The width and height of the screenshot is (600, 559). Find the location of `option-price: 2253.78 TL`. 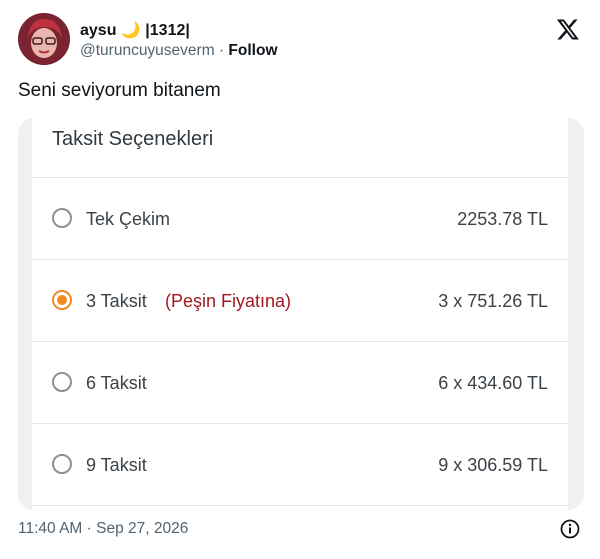

option-price: 2253.78 TL is located at coordinates (502, 219).